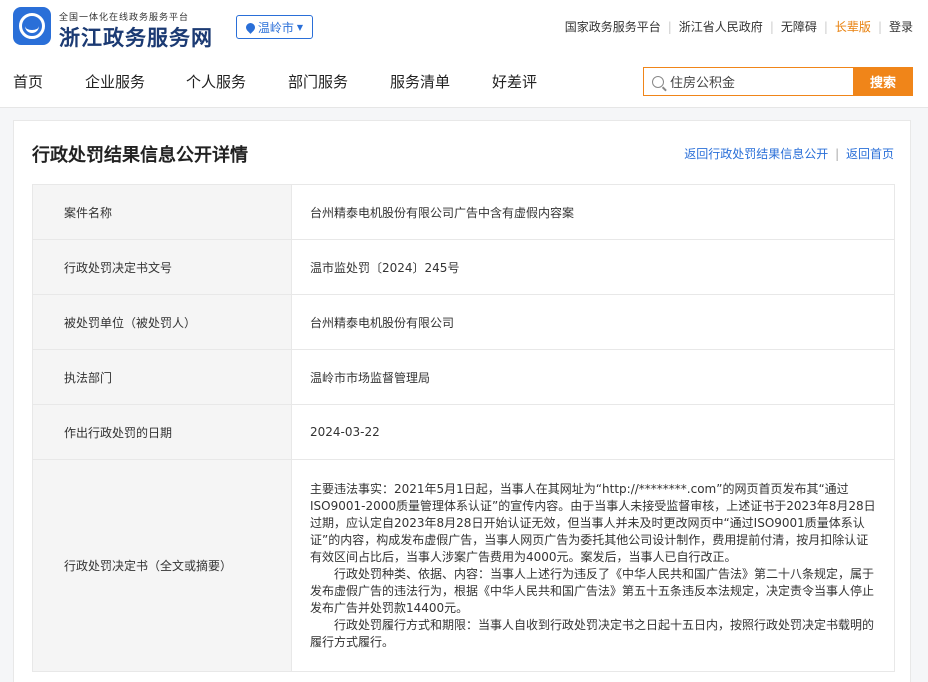  What do you see at coordinates (870, 154) in the screenshot?
I see `link-back-home: 返回首页` at bounding box center [870, 154].